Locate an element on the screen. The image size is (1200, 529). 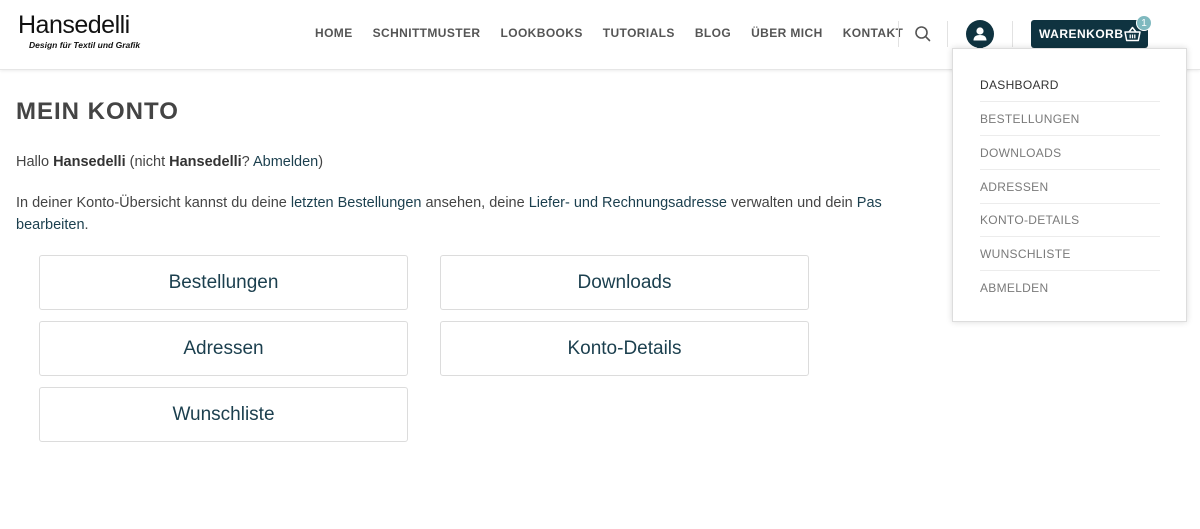
nav-home: HOME is located at coordinates (334, 33).